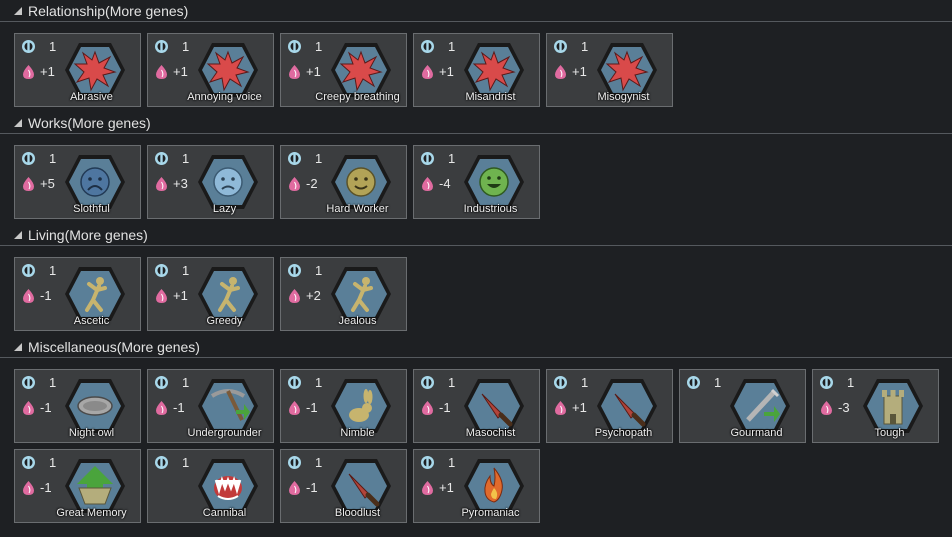 The height and width of the screenshot is (537, 952). Describe the element at coordinates (476, 406) in the screenshot. I see `gene-card: 1 -1 Masochist` at that location.